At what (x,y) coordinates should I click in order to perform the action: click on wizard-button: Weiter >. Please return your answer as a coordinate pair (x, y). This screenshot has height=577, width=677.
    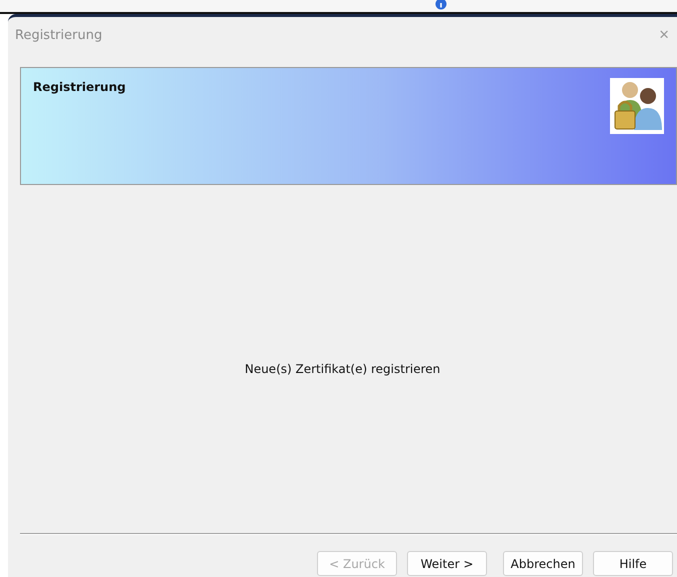
    Looking at the image, I should click on (447, 563).